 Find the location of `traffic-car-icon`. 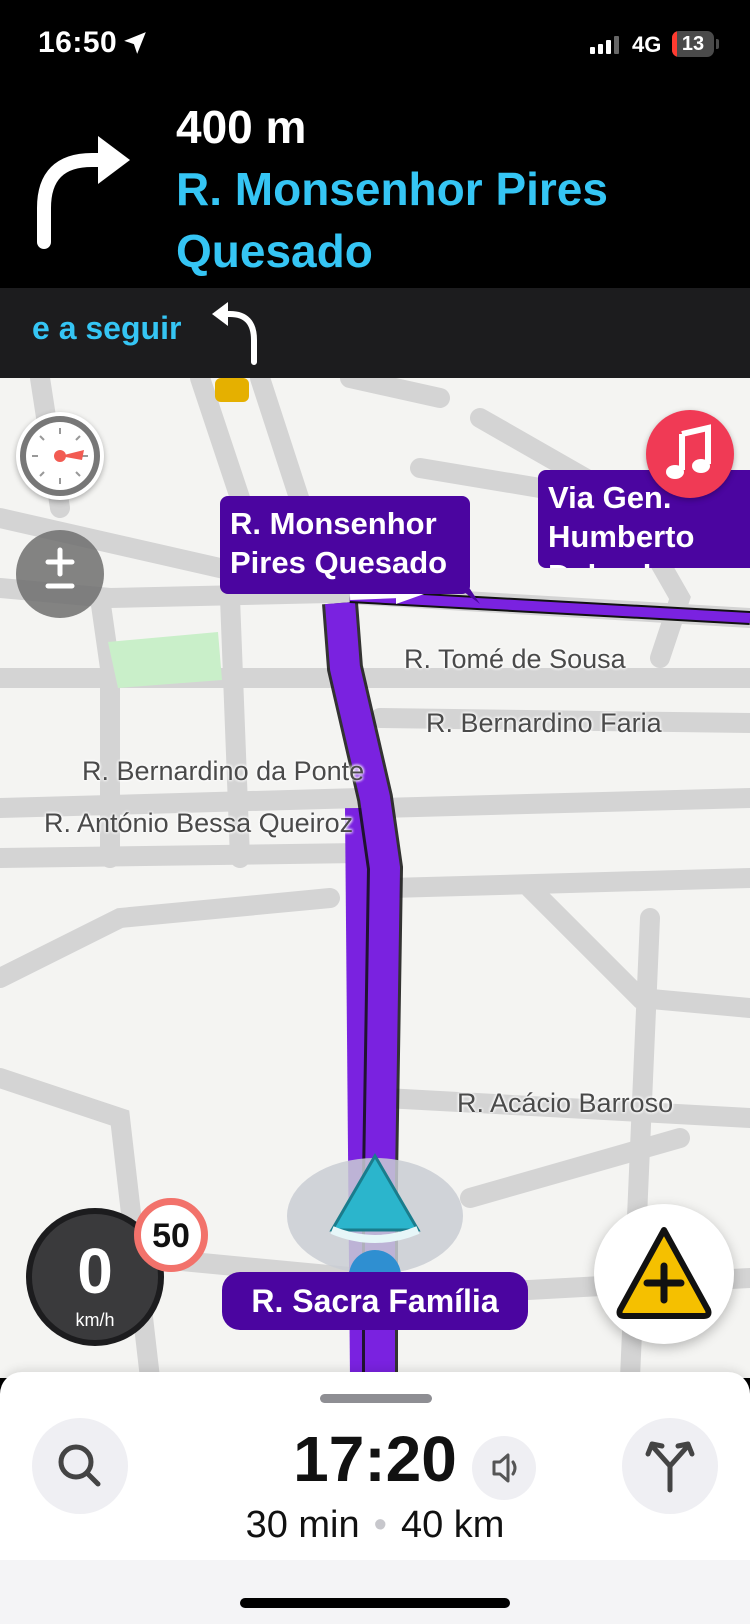

traffic-car-icon is located at coordinates (232, 390).